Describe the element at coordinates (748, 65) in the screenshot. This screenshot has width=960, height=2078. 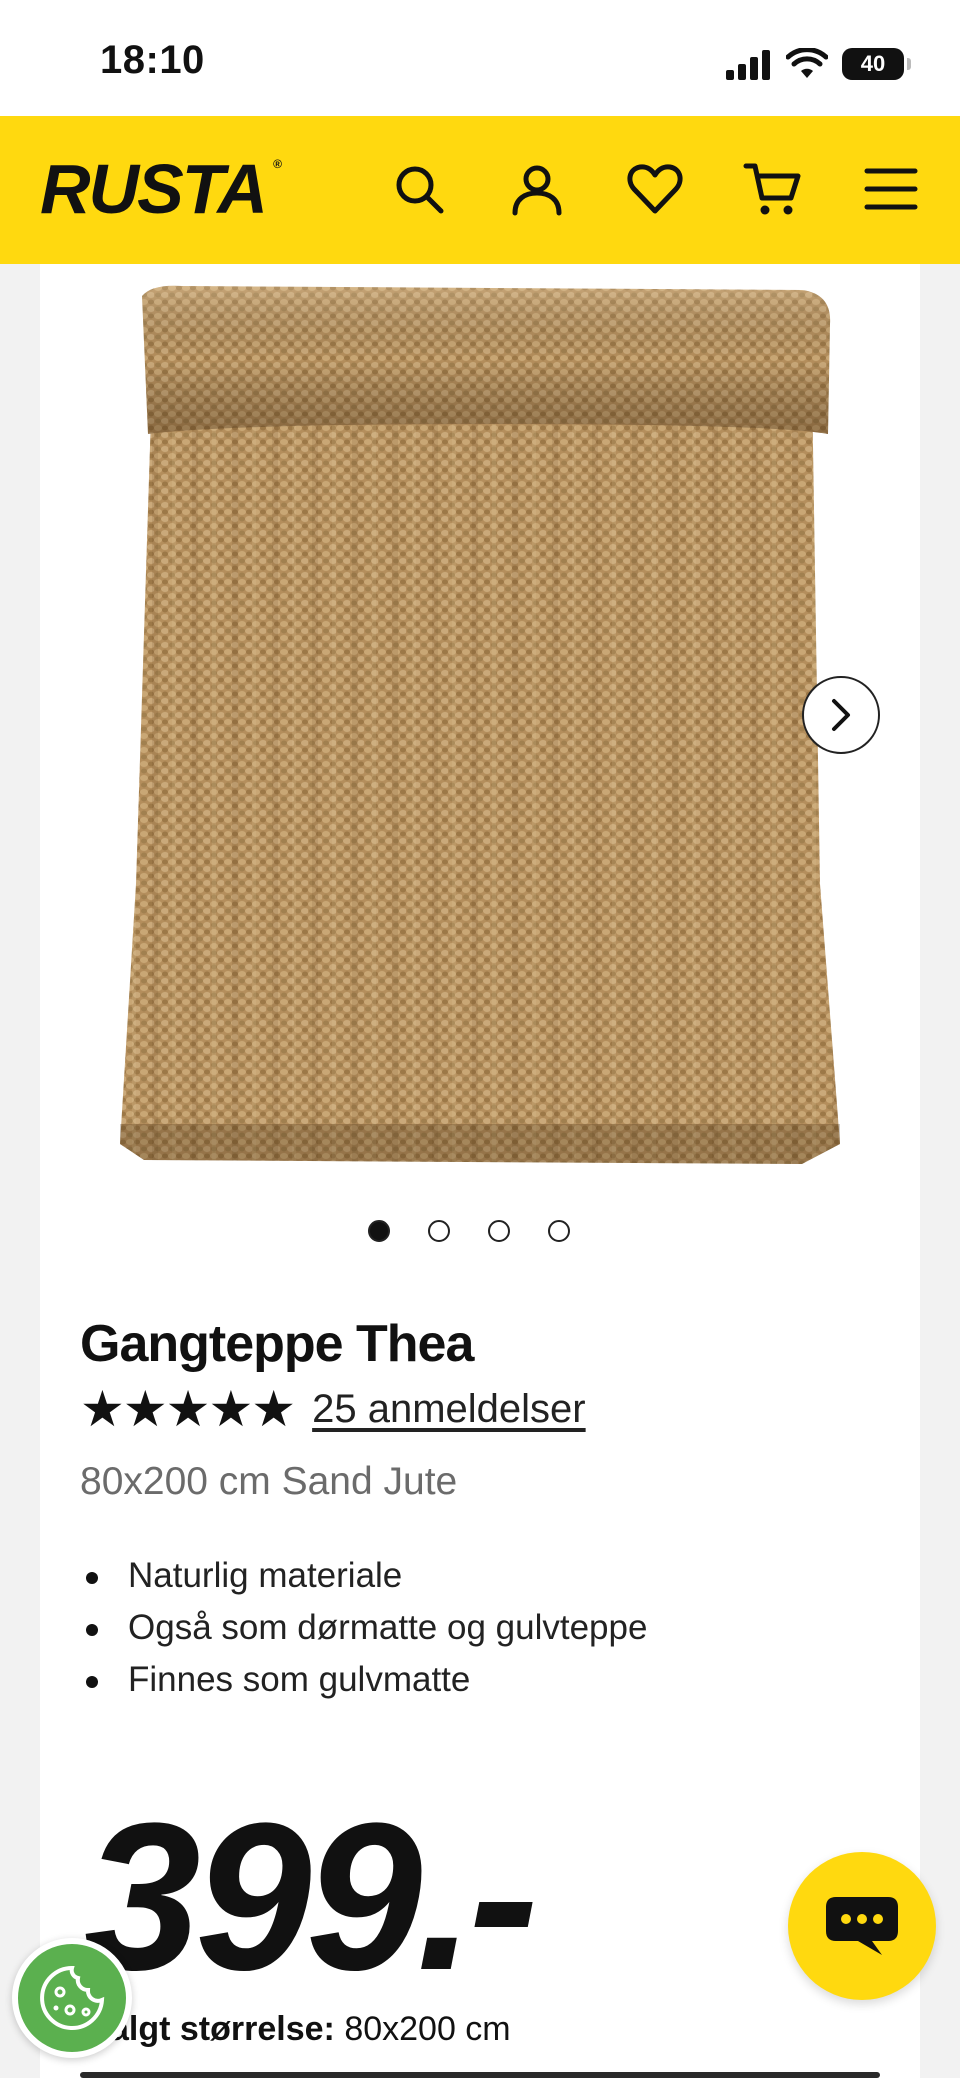
I see `cellular-signal-icon` at that location.